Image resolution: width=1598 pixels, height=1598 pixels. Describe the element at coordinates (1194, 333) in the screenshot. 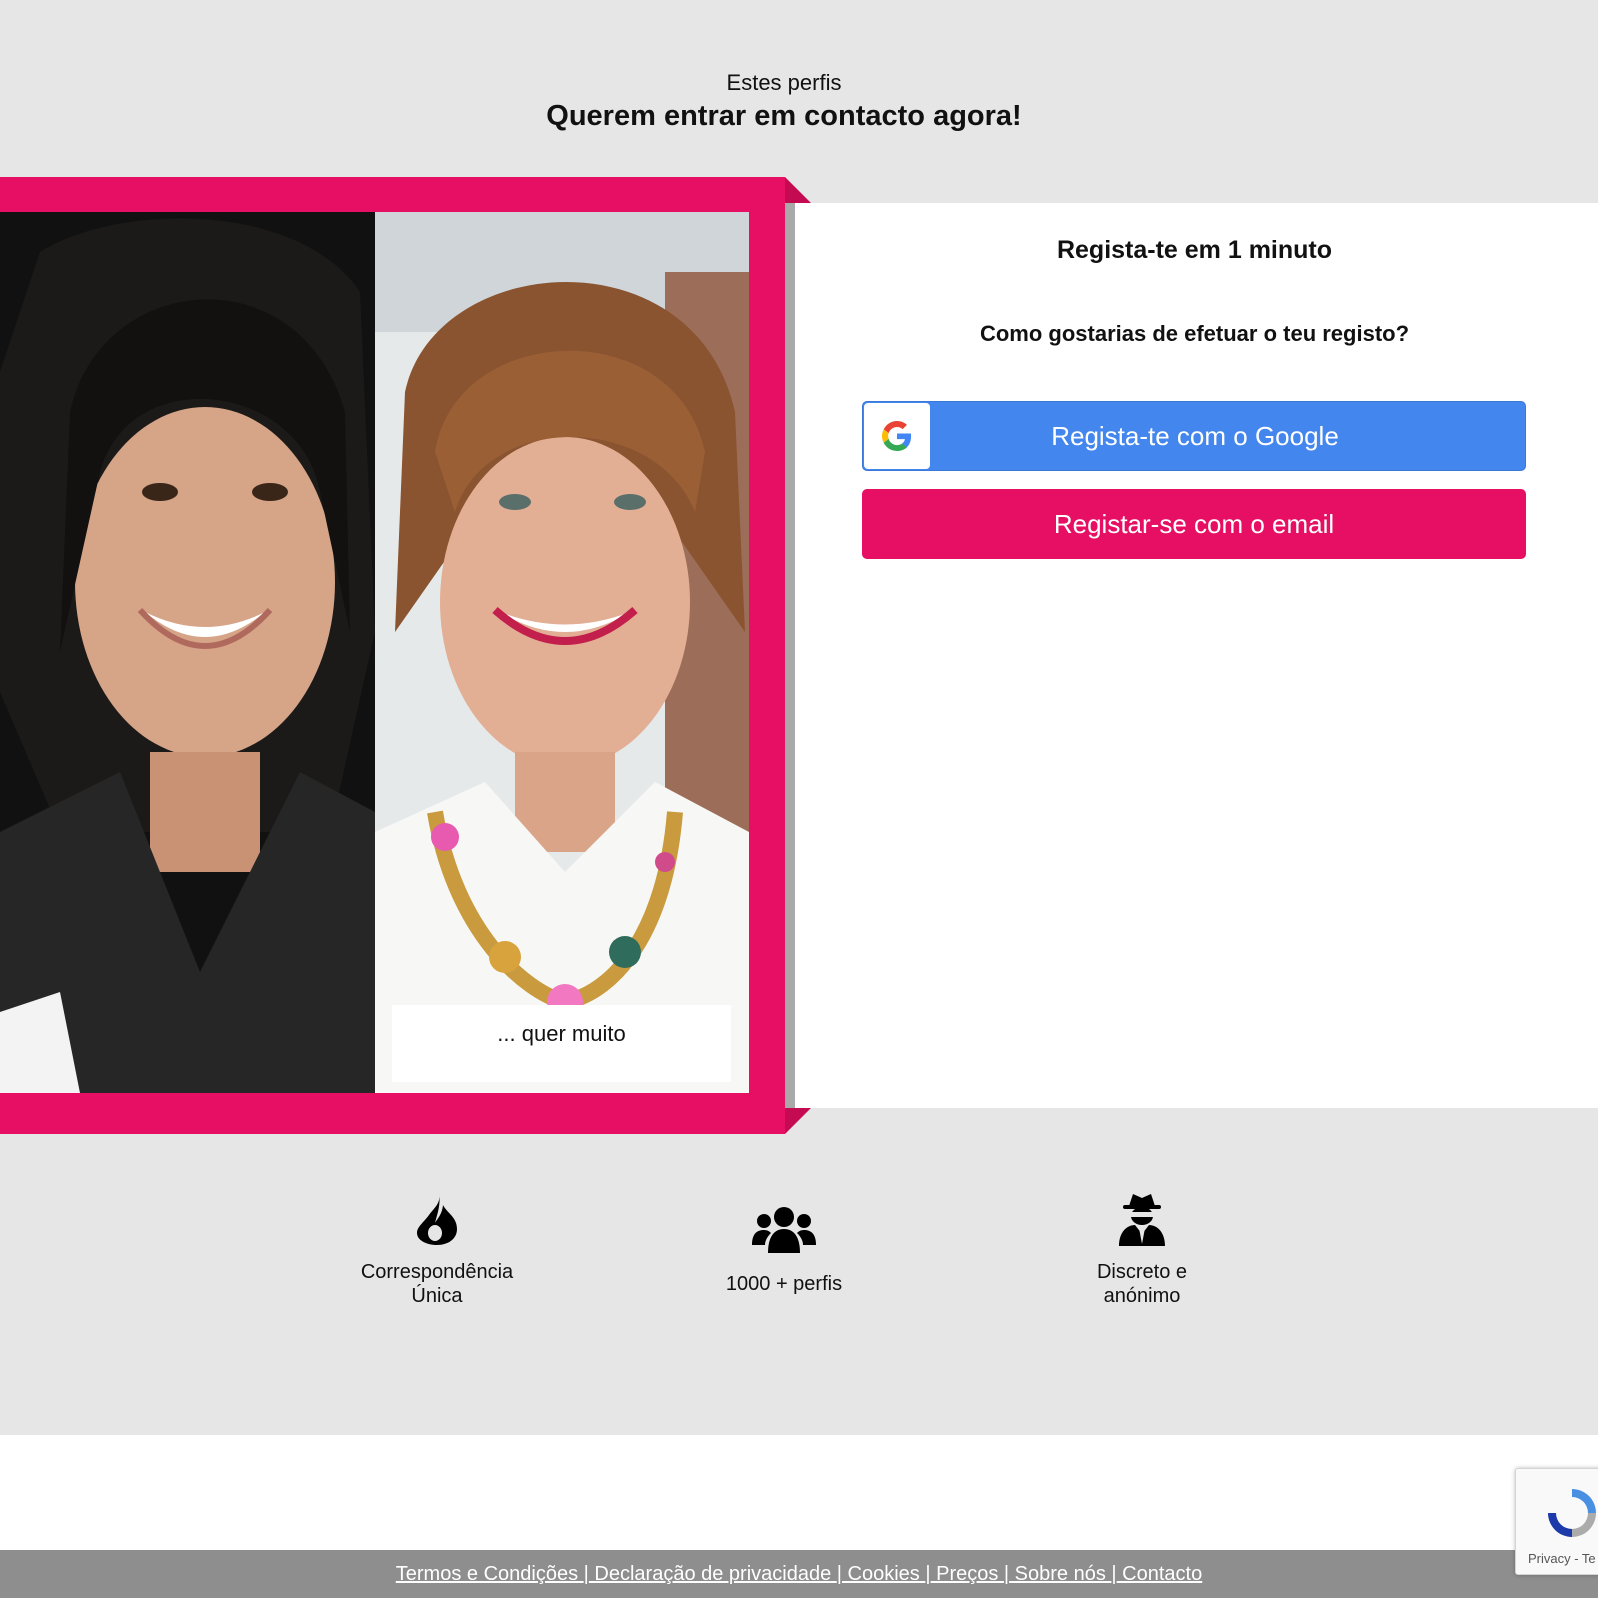

I see `registration-question: Como gostarias de efetuar o teu registo?` at that location.